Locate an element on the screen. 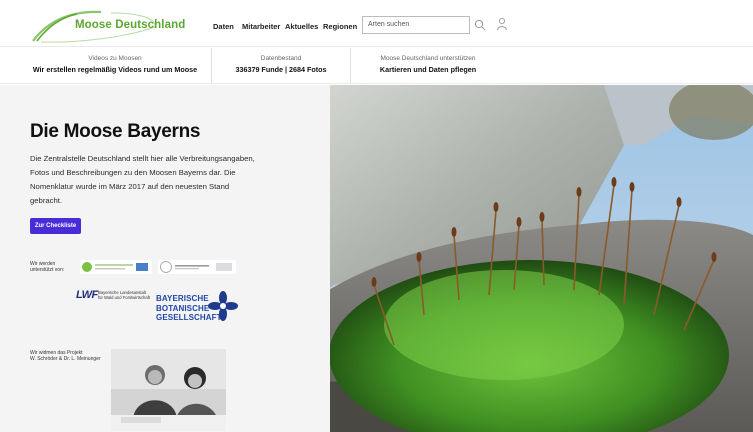  logo: Moose Deutschland is located at coordinates (108, 26).